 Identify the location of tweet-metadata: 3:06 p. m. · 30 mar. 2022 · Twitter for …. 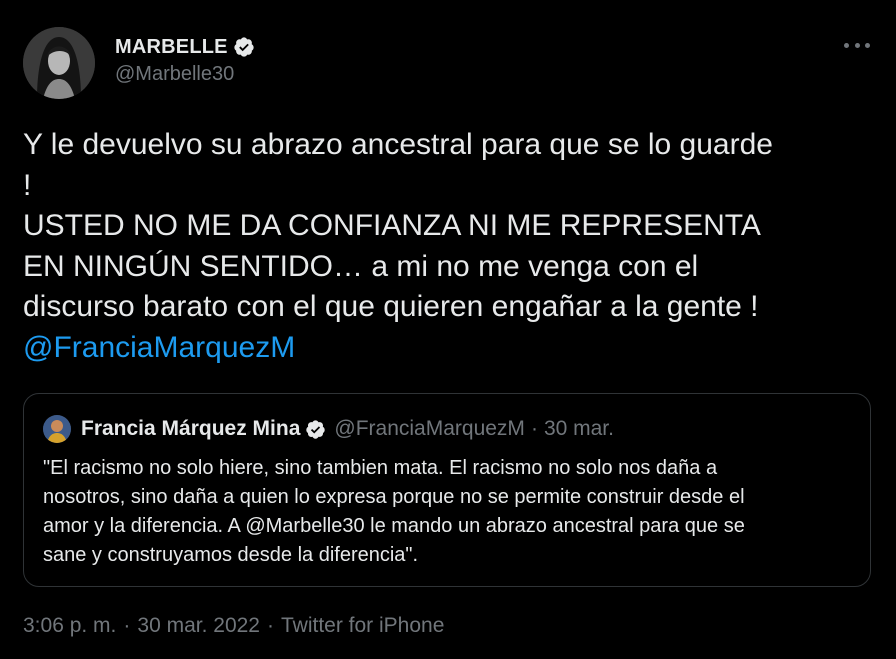
(233, 626).